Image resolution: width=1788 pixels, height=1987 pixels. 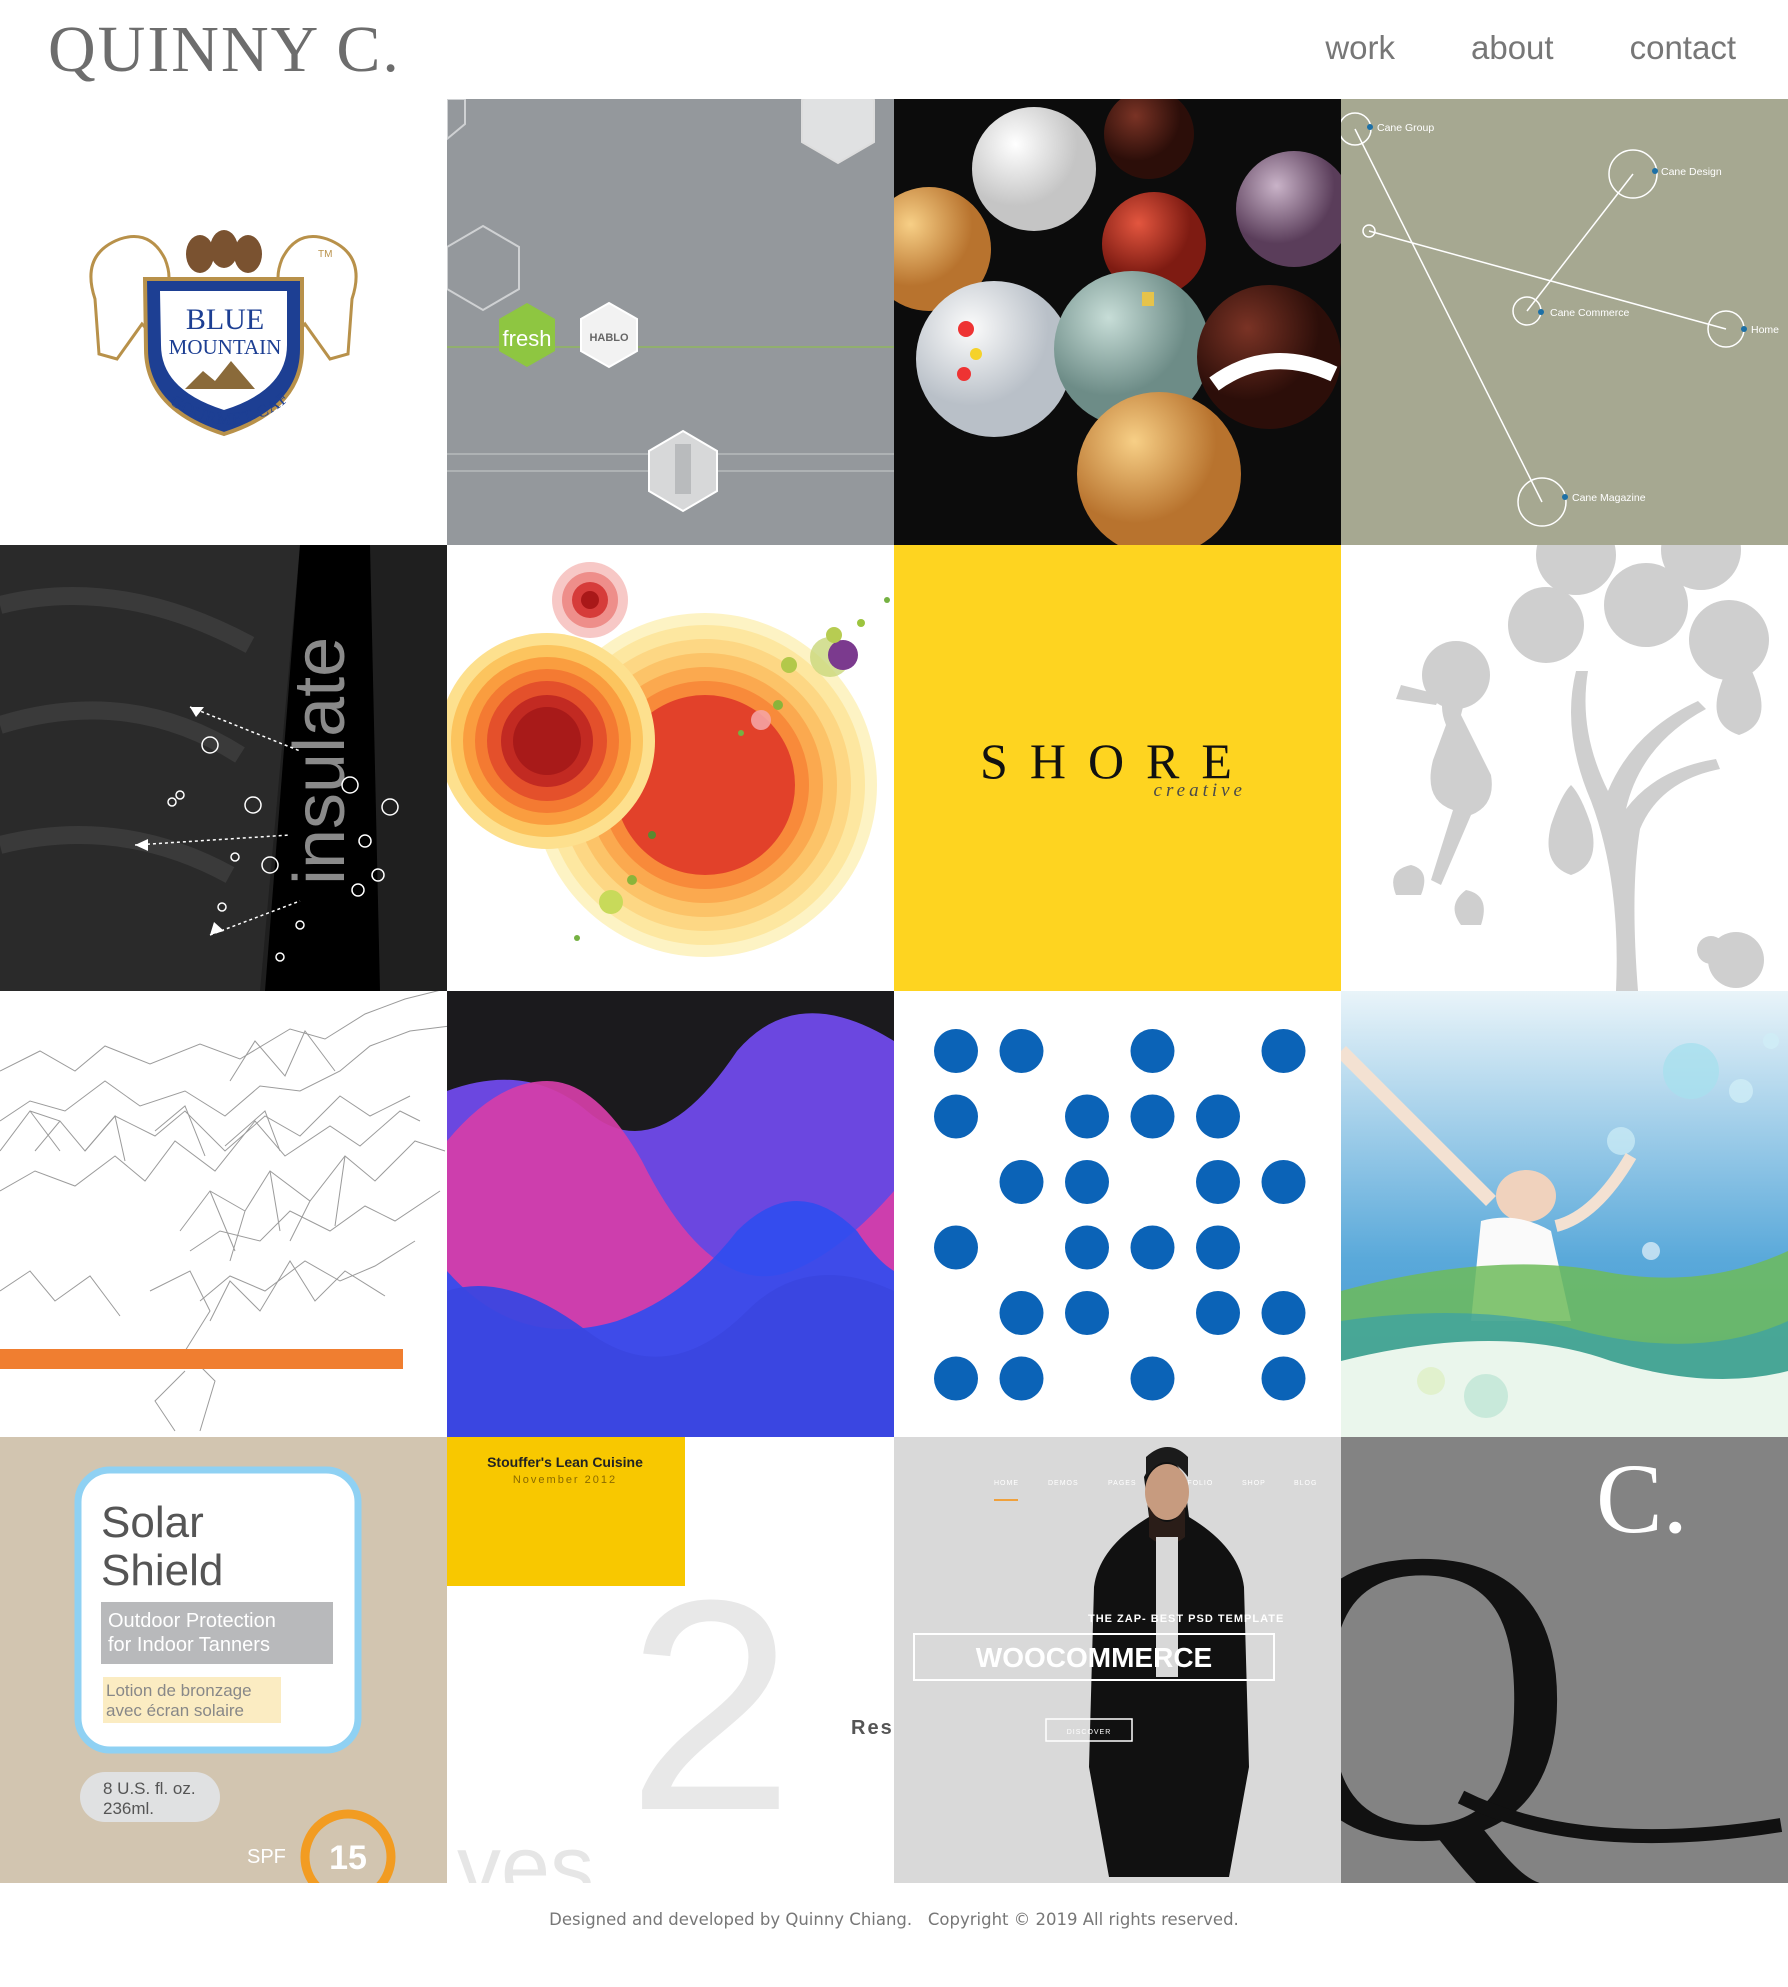 I want to click on tile-insulate: insulate, so click(x=223, y=768).